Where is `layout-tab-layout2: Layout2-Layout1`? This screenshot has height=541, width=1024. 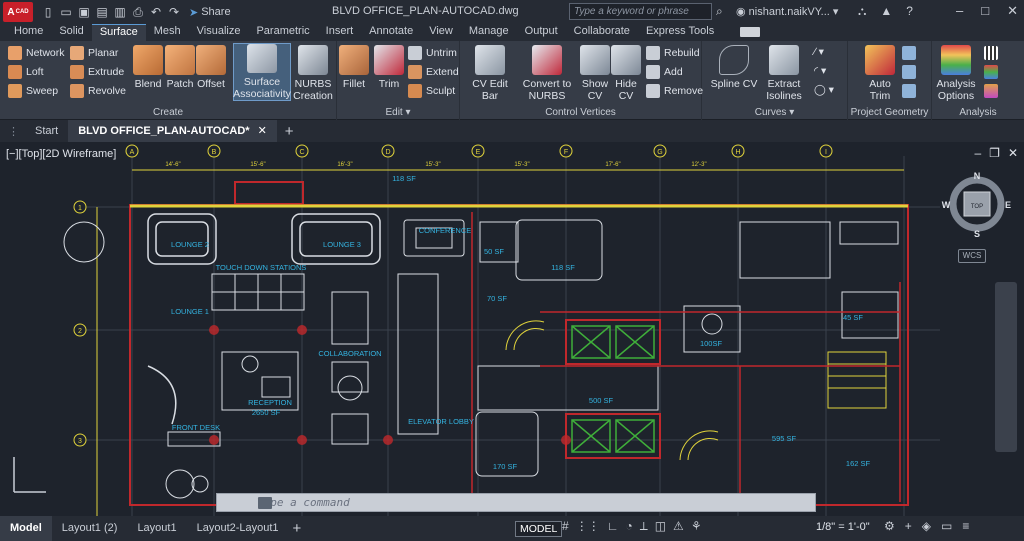
layout-tab-layout2: Layout2-Layout1 is located at coordinates (238, 528).